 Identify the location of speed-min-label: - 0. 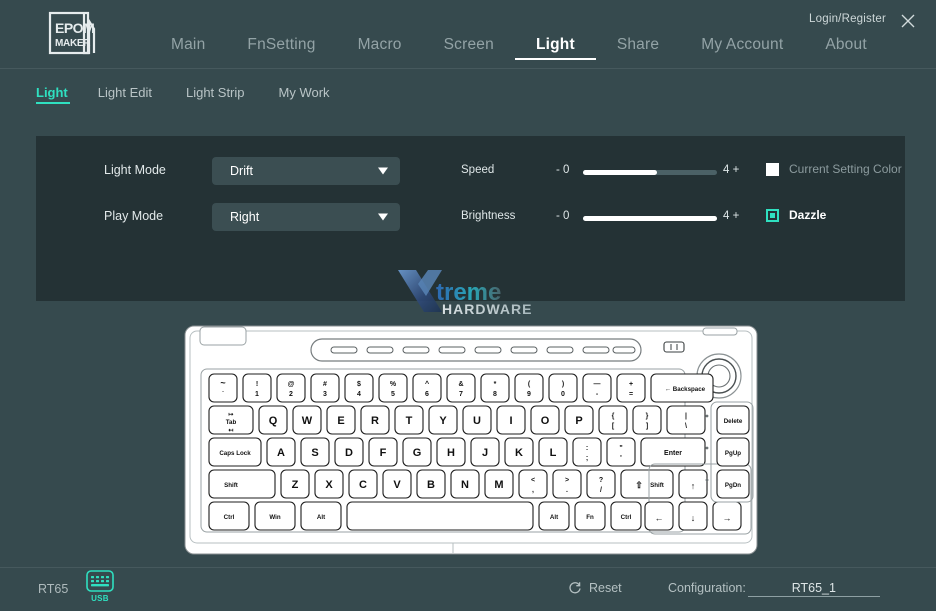
(562, 170).